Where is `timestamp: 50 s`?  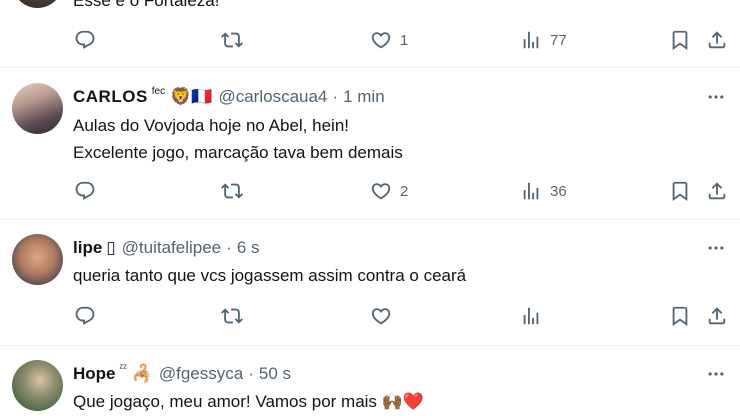 timestamp: 50 s is located at coordinates (275, 374).